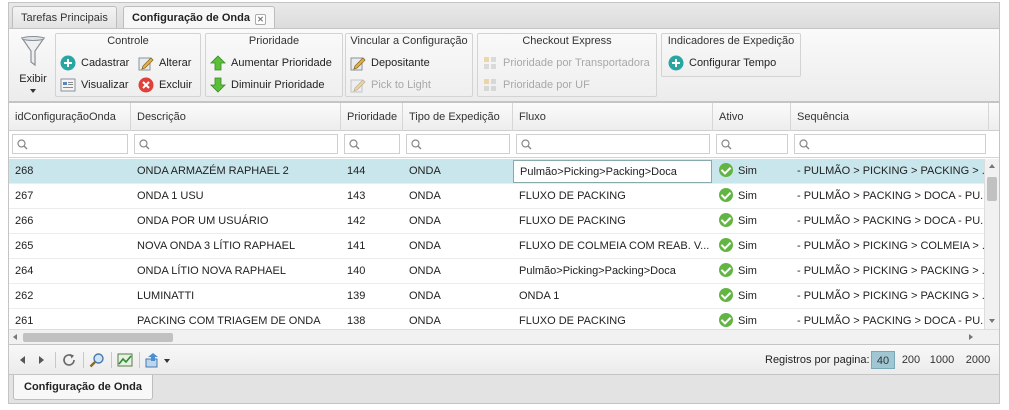 Image resolution: width=1009 pixels, height=410 pixels. Describe the element at coordinates (83, 360) in the screenshot. I see `separator` at that location.